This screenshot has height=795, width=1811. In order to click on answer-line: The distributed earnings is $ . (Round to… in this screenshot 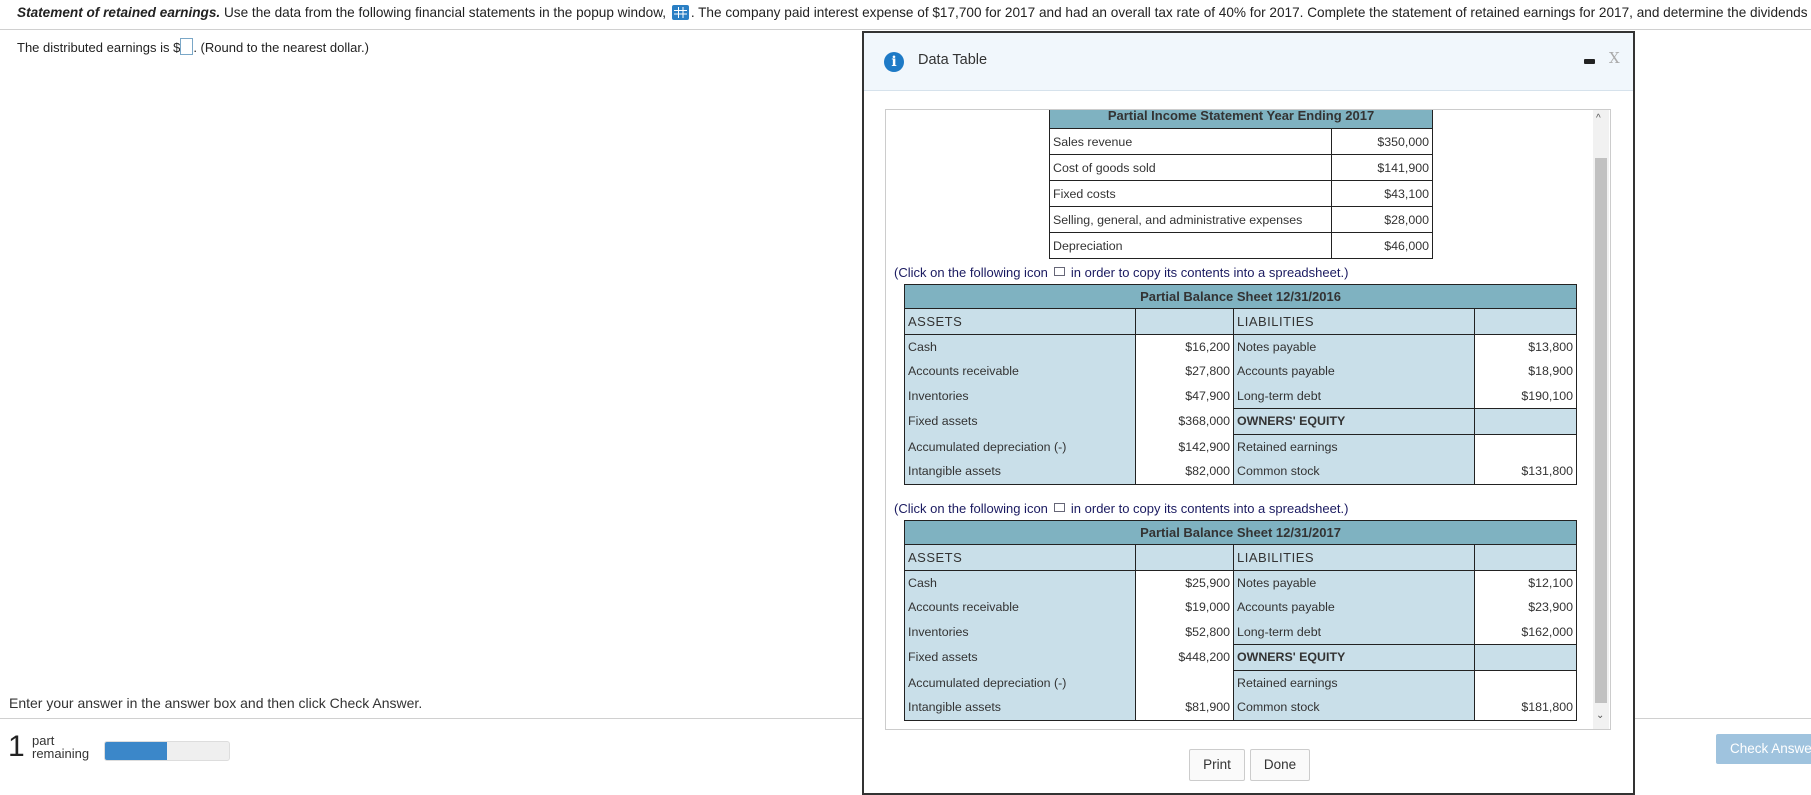, I will do `click(193, 46)`.